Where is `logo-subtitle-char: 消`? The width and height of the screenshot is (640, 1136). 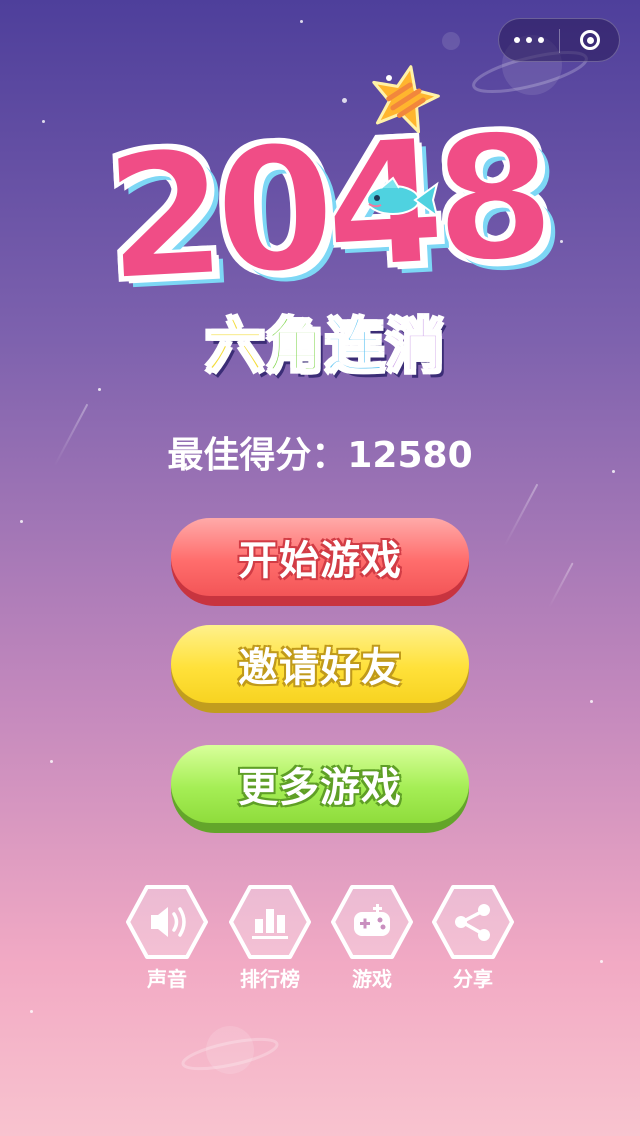 logo-subtitle-char: 消 is located at coordinates (415, 346).